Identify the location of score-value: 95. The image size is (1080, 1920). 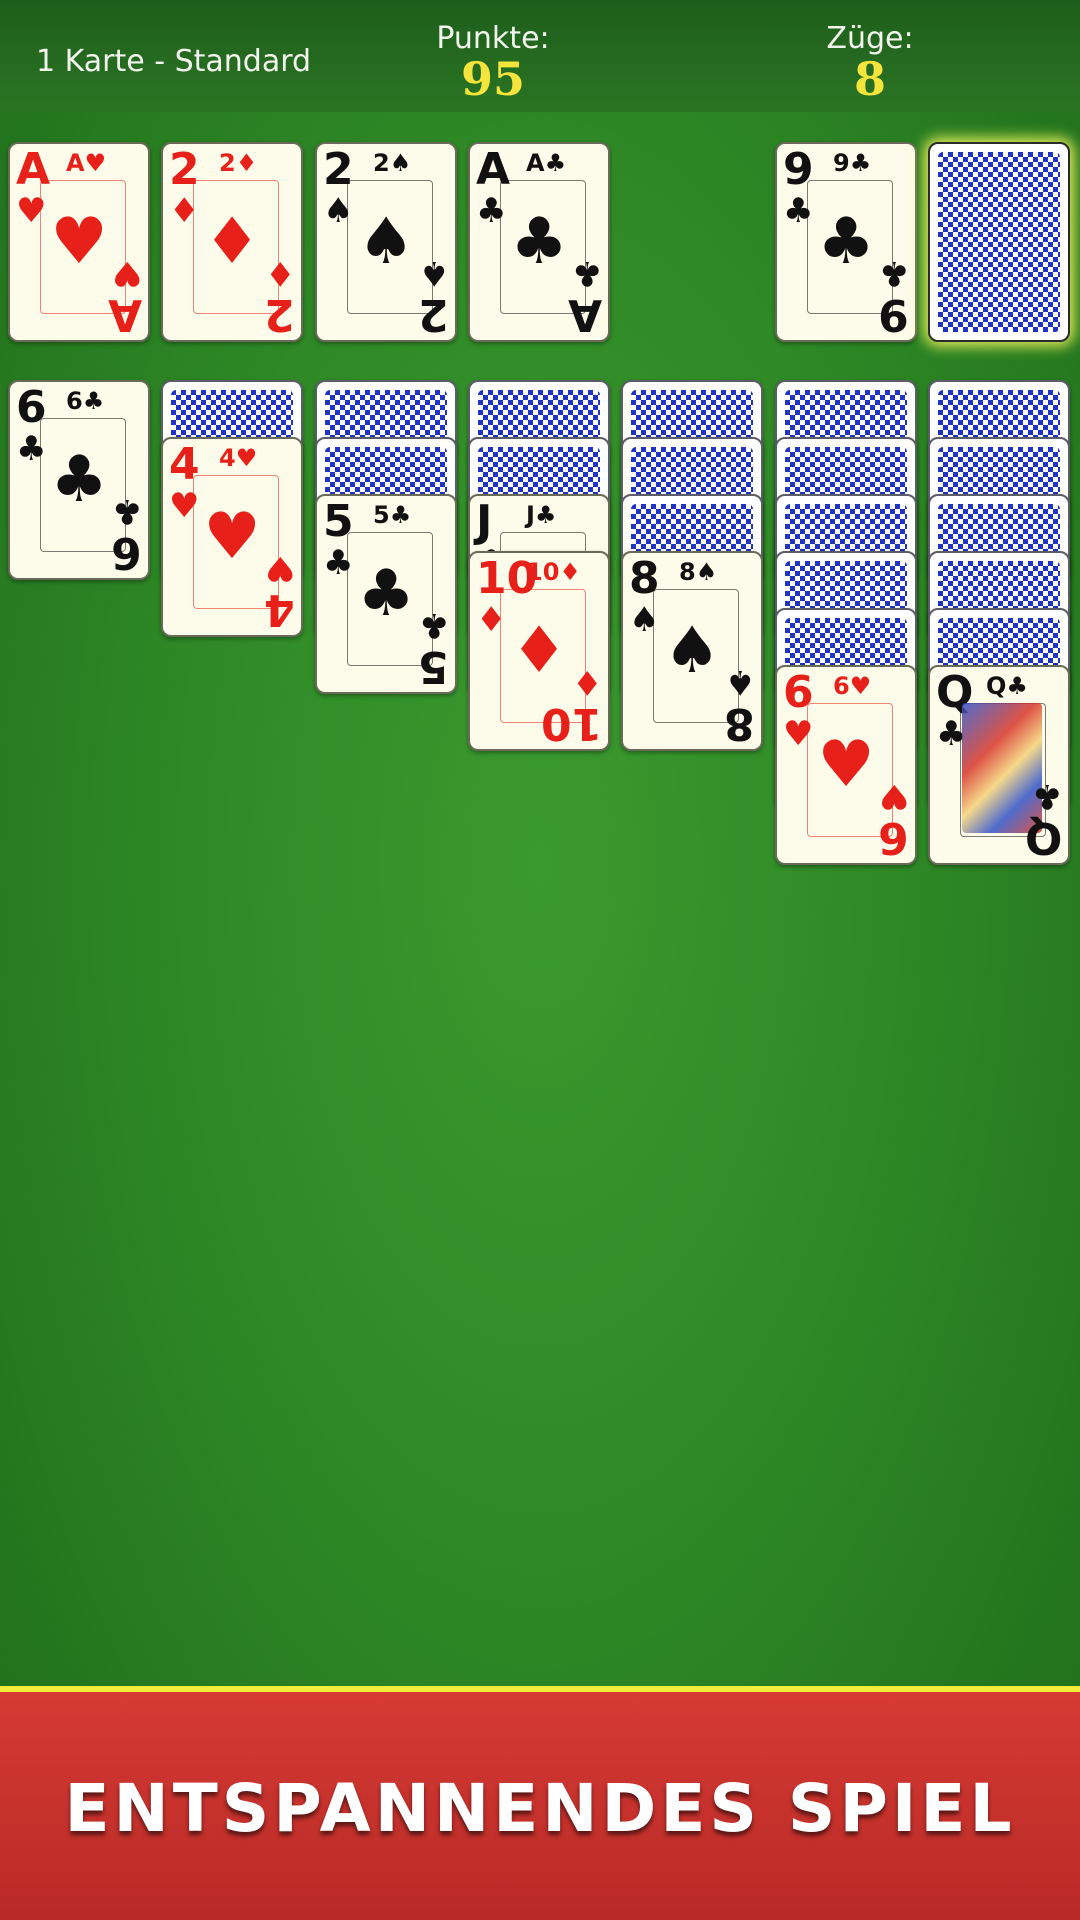
(492, 79).